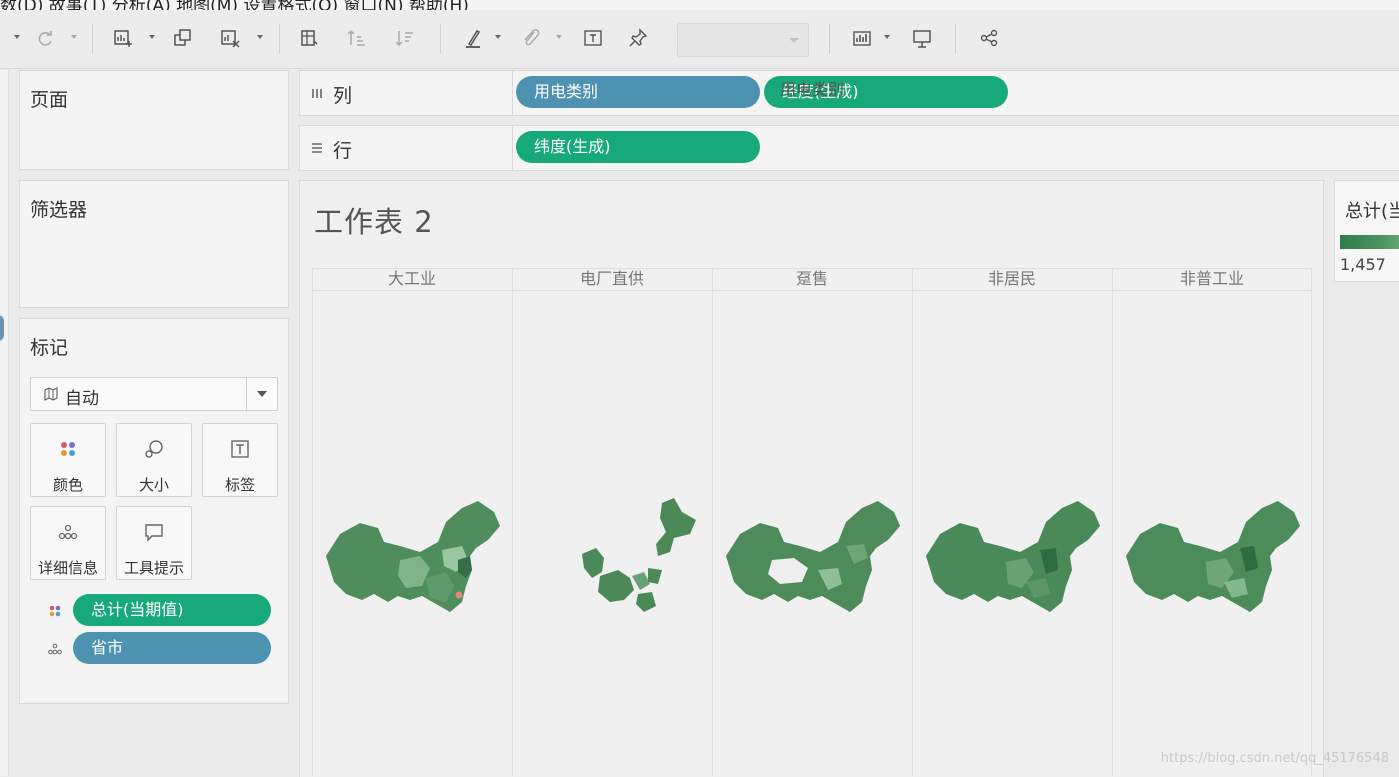  I want to click on presentation-icon, so click(922, 38).